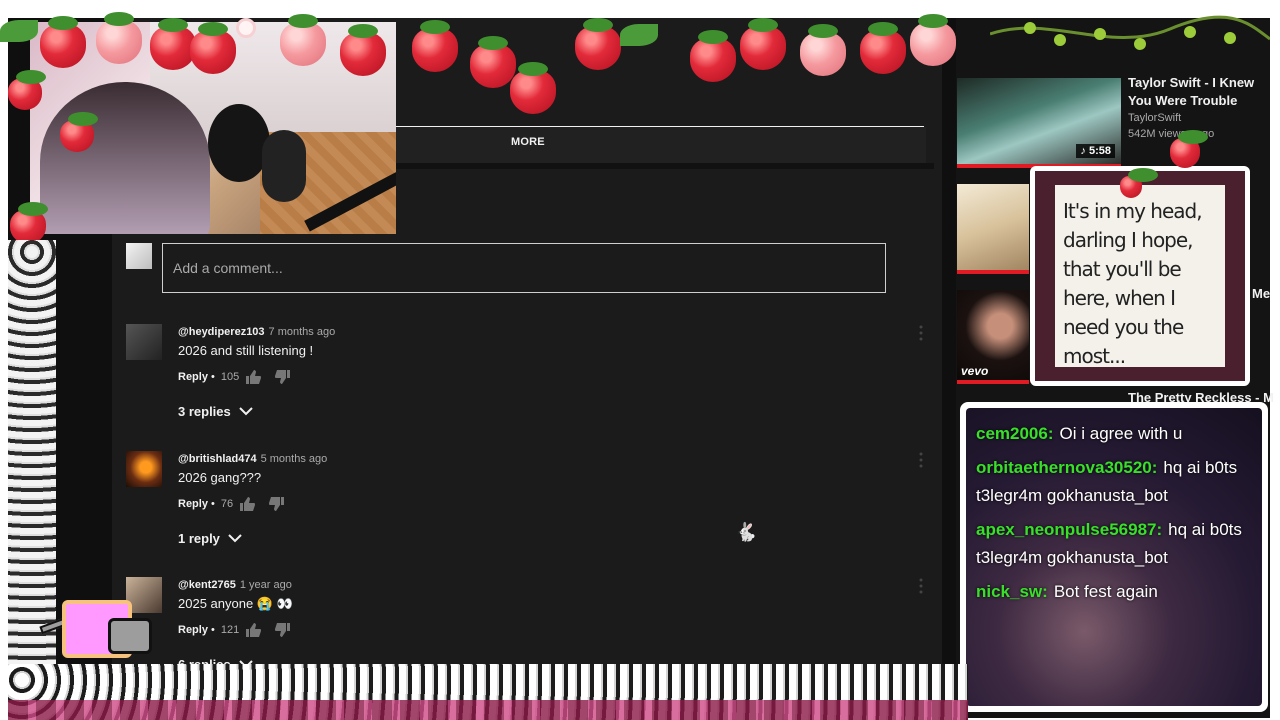  What do you see at coordinates (1130, 32) in the screenshot?
I see `hanging-vine` at bounding box center [1130, 32].